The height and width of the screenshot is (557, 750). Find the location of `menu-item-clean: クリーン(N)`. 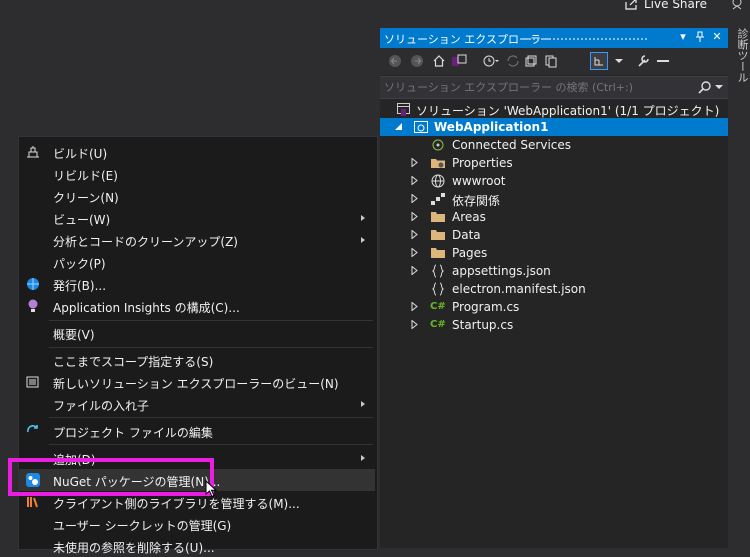

menu-item-clean: クリーン(N) is located at coordinates (197, 196).